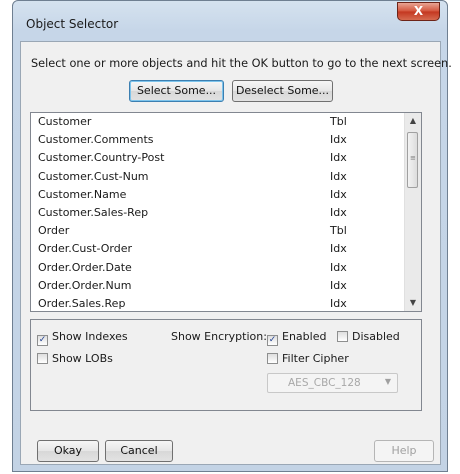 This screenshot has width=460, height=474. What do you see at coordinates (85, 267) in the screenshot?
I see `object-name: Order.Order.Date` at bounding box center [85, 267].